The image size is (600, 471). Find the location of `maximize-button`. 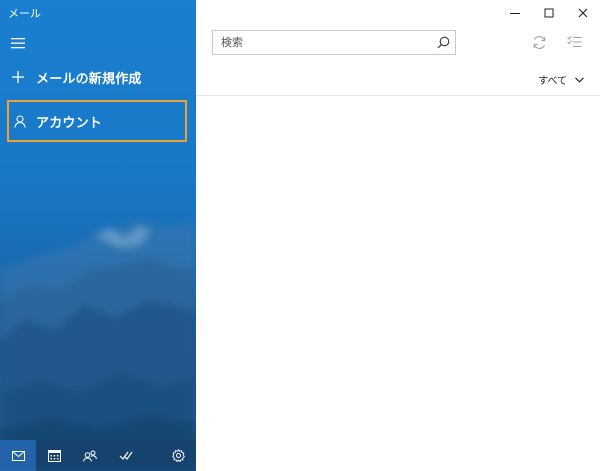

maximize-button is located at coordinates (549, 13).